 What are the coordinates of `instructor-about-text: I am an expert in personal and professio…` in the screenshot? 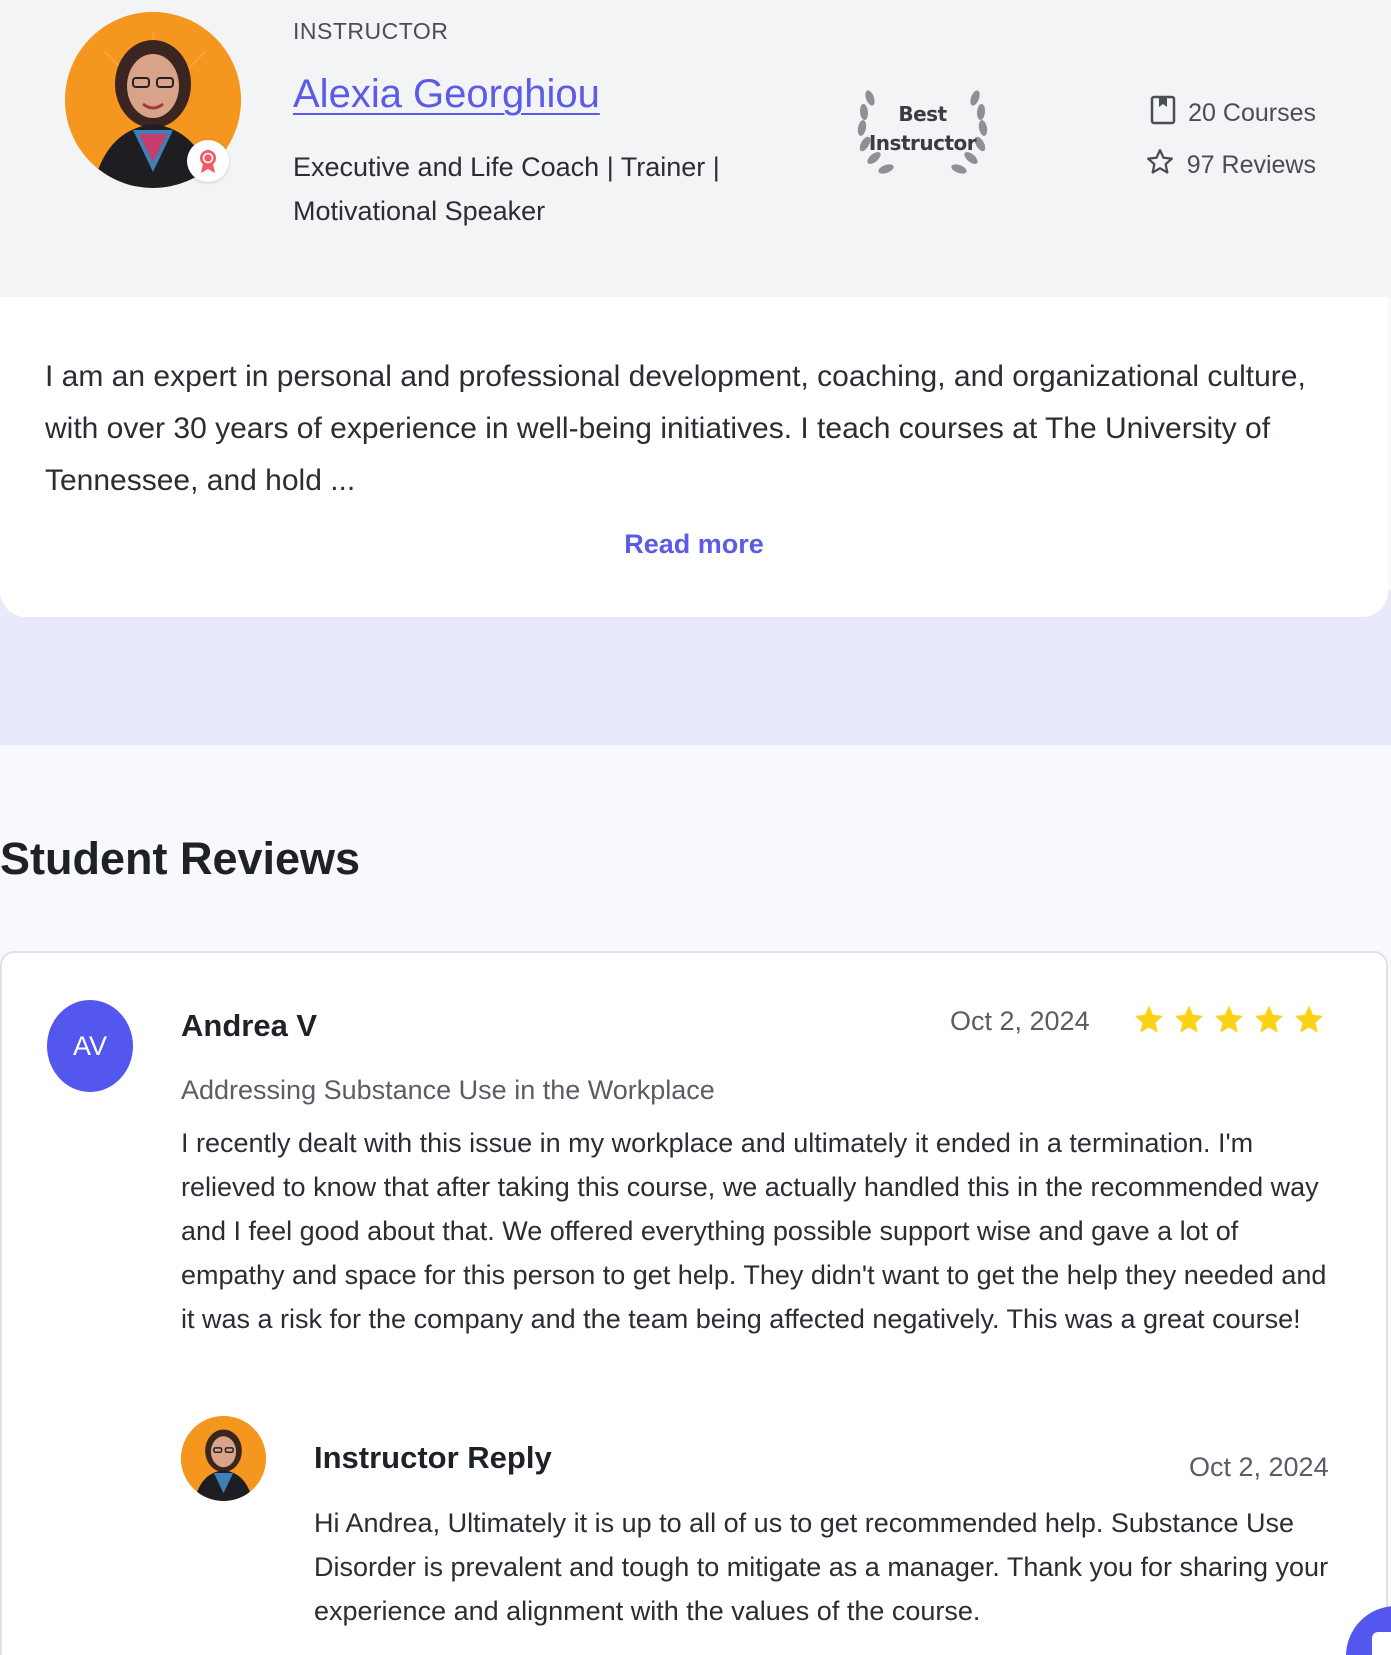 It's located at (675, 428).